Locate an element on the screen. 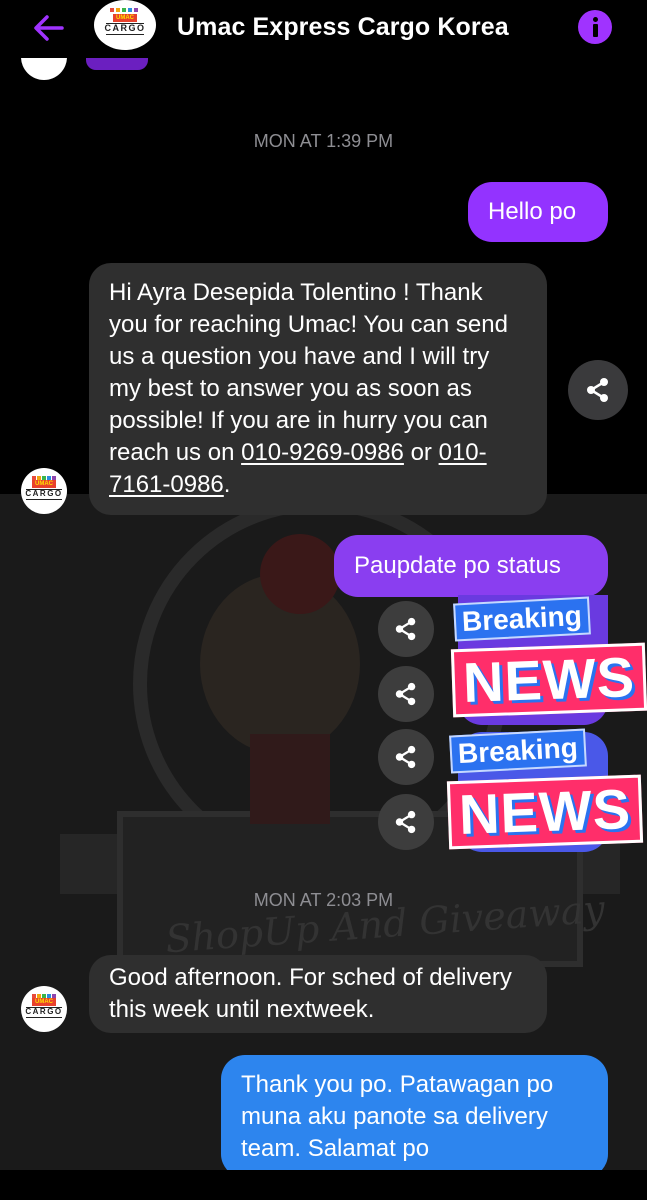  chat-title: Umac Express Cargo Korea is located at coordinates (343, 27).